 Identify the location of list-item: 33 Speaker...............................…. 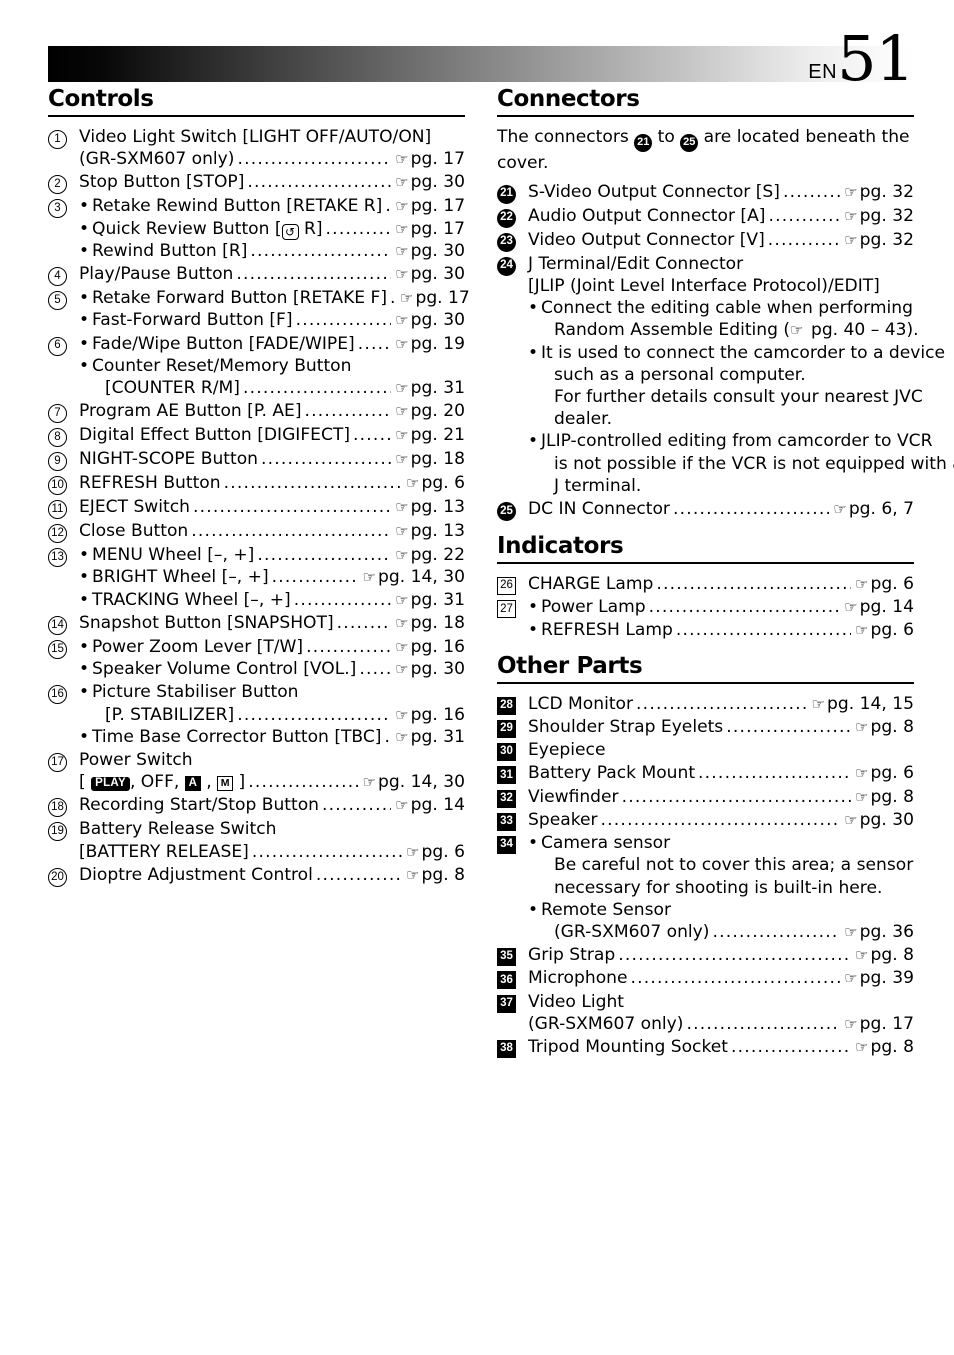
(705, 820).